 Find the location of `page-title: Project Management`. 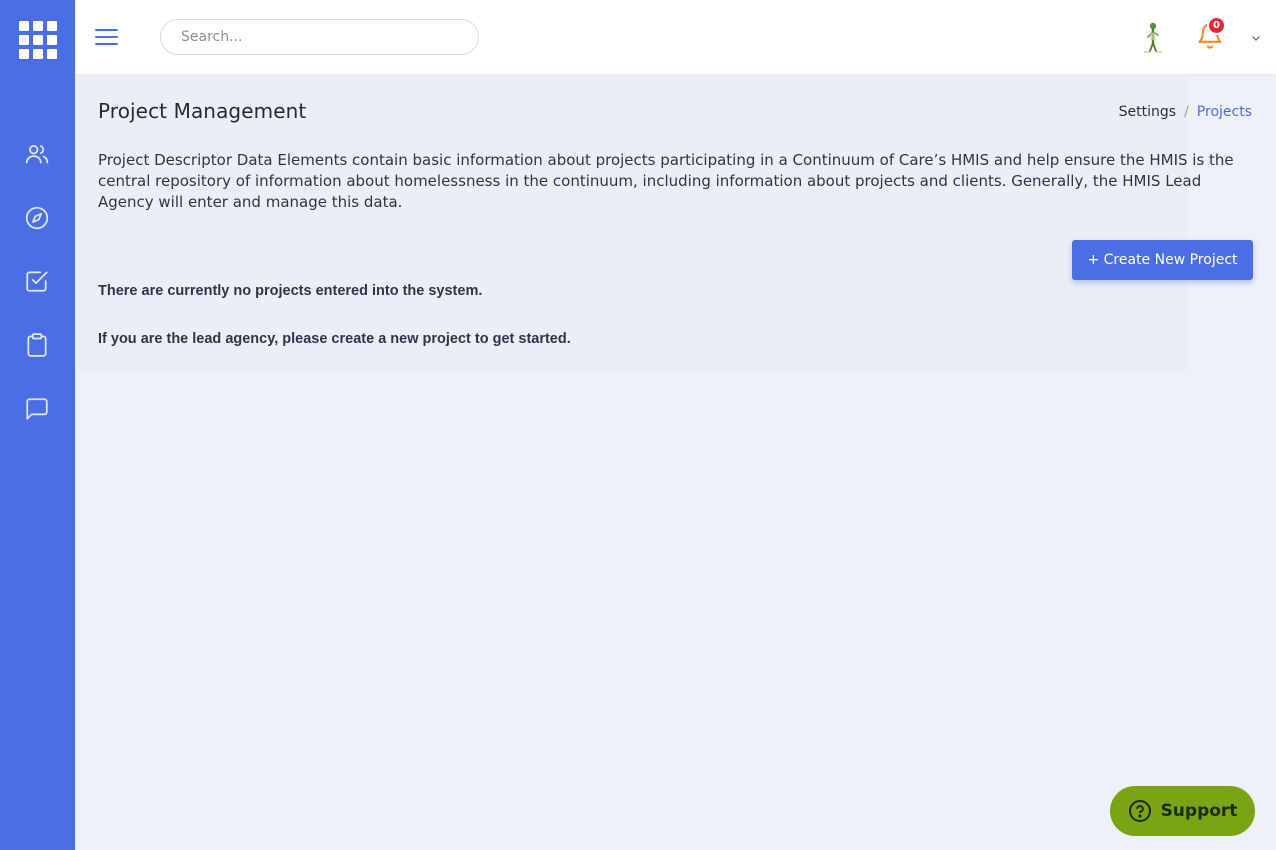

page-title: Project Management is located at coordinates (202, 111).